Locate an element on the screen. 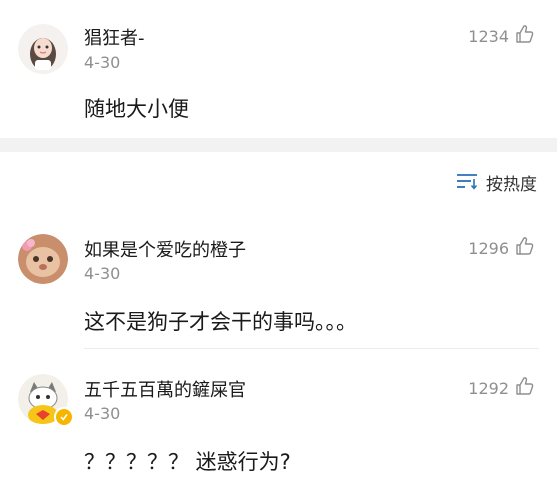  like-count: 1234 is located at coordinates (488, 36).